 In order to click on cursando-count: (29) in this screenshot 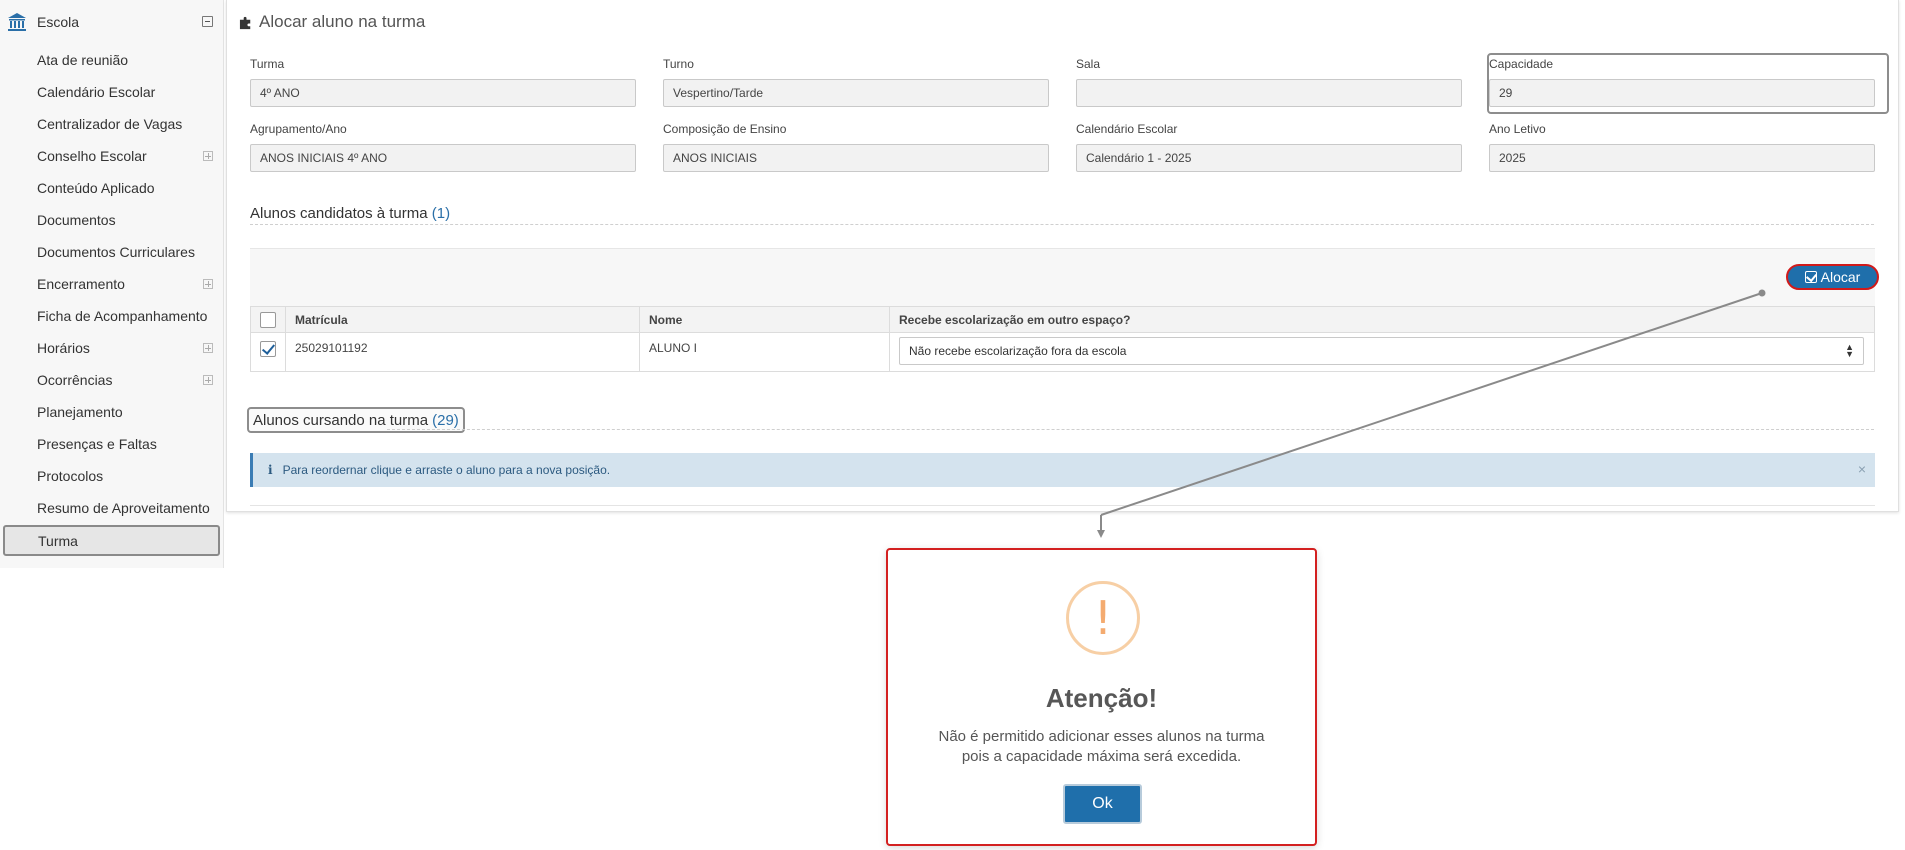, I will do `click(445, 420)`.